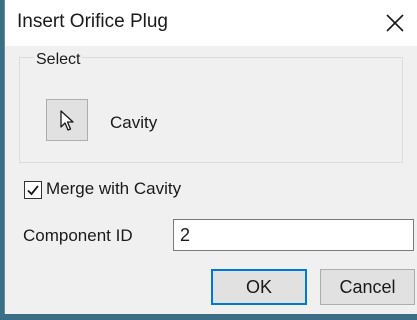 The height and width of the screenshot is (320, 417). Describe the element at coordinates (113, 189) in the screenshot. I see `merge-with-cavity-label: Merge with Cavity` at that location.